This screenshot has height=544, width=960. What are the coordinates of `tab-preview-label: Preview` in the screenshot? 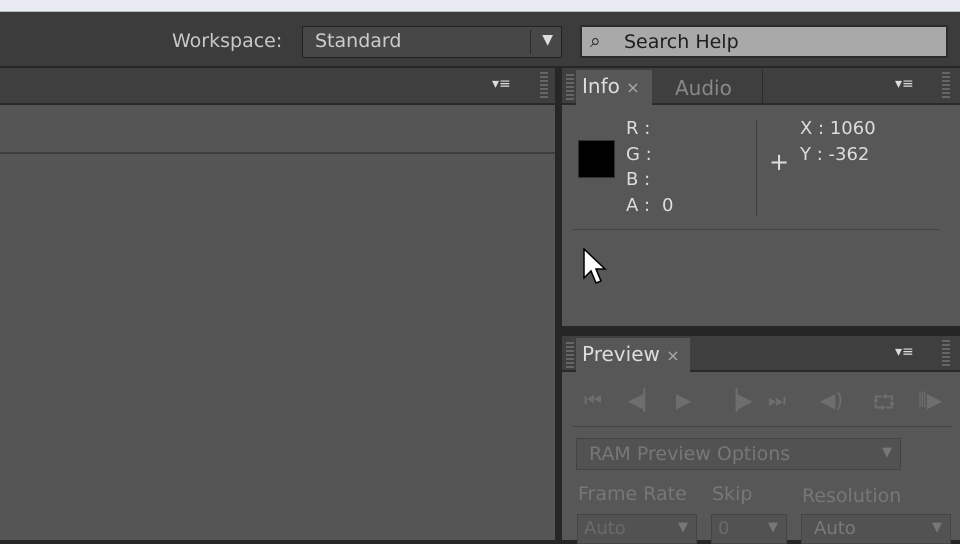 It's located at (621, 354).